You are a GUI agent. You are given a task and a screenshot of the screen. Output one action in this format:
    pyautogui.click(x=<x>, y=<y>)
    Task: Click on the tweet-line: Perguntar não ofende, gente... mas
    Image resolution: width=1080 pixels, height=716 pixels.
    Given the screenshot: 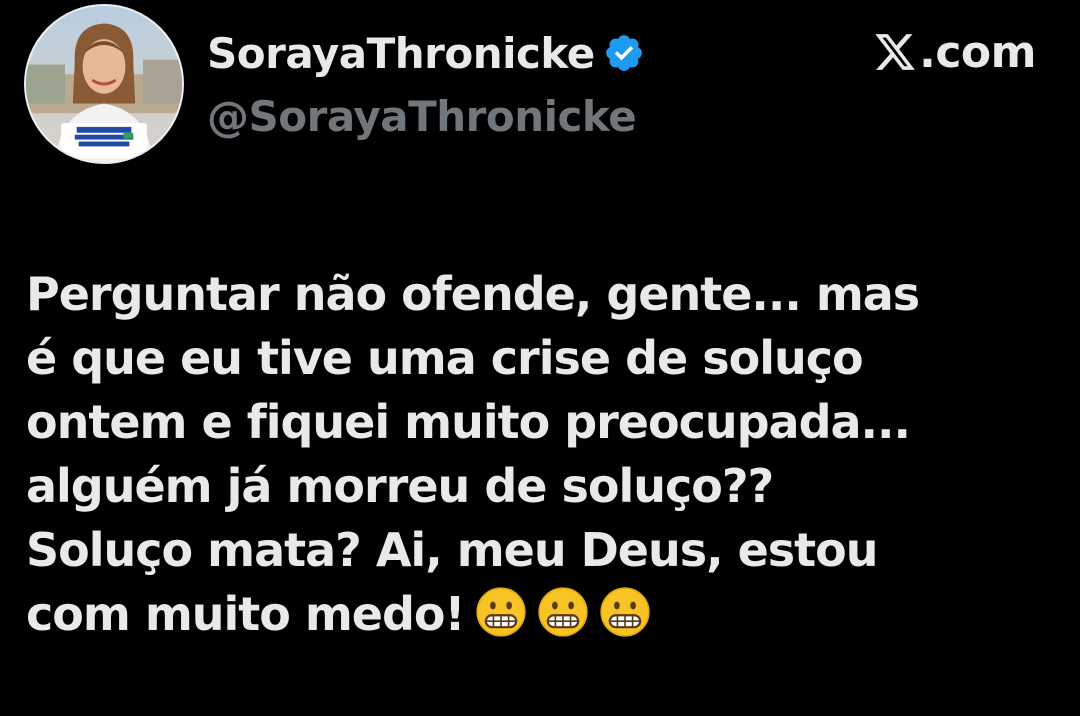 What is the action you would take?
    pyautogui.click(x=473, y=294)
    